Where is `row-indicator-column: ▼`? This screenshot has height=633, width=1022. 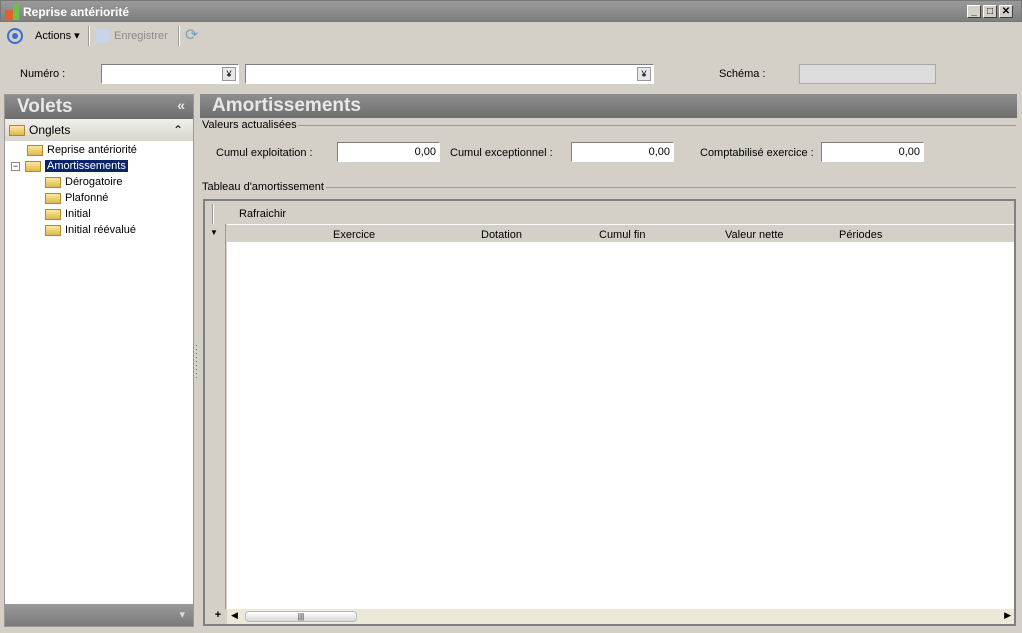
row-indicator-column: ▼ is located at coordinates (215, 416).